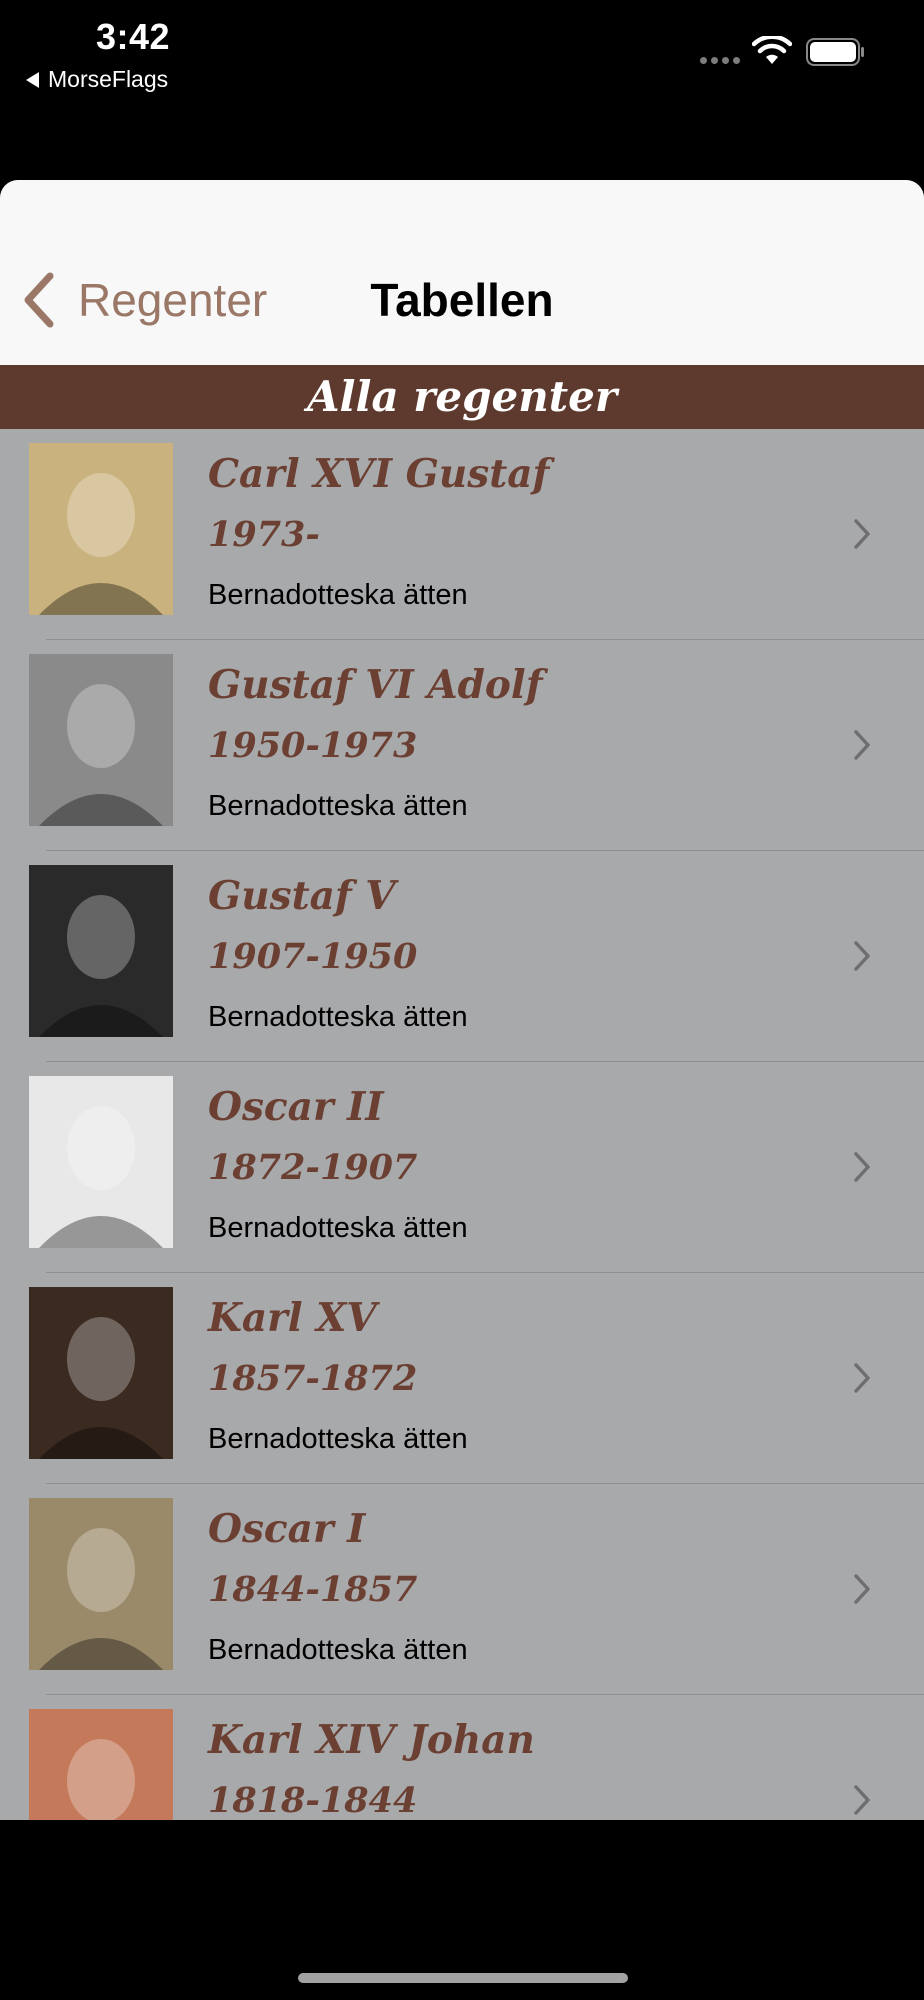 The width and height of the screenshot is (924, 2000). I want to click on regent-name: Oscar I, so click(287, 1529).